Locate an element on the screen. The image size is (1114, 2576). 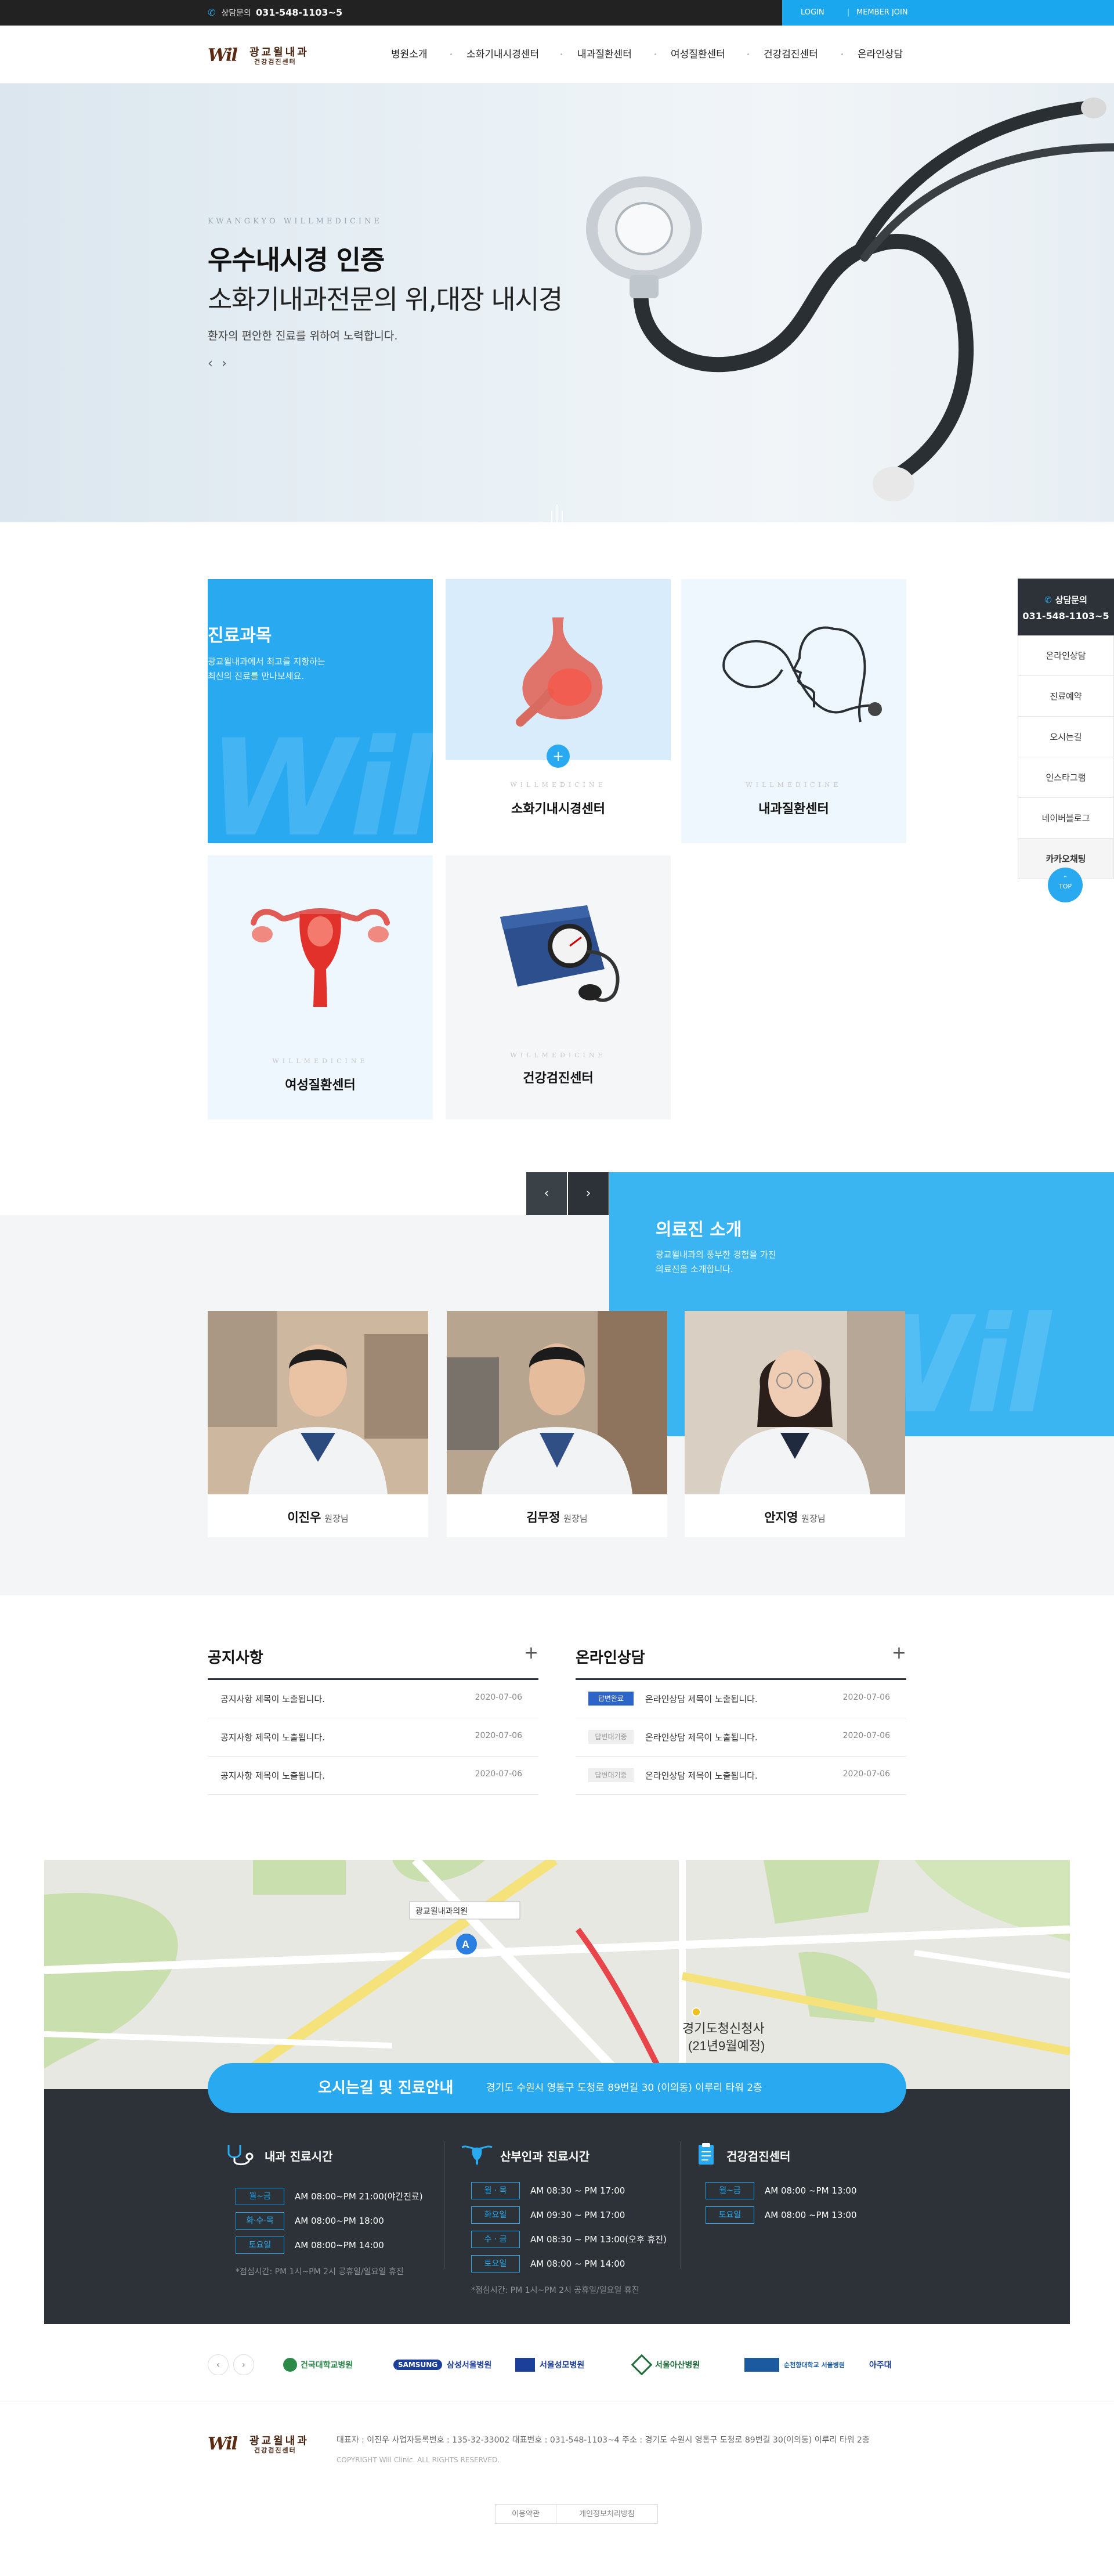
directions-address: 경기도 수원시 영통구 도청로 89번길 30 (이의동) 이루리 타워 2층 is located at coordinates (624, 2088).